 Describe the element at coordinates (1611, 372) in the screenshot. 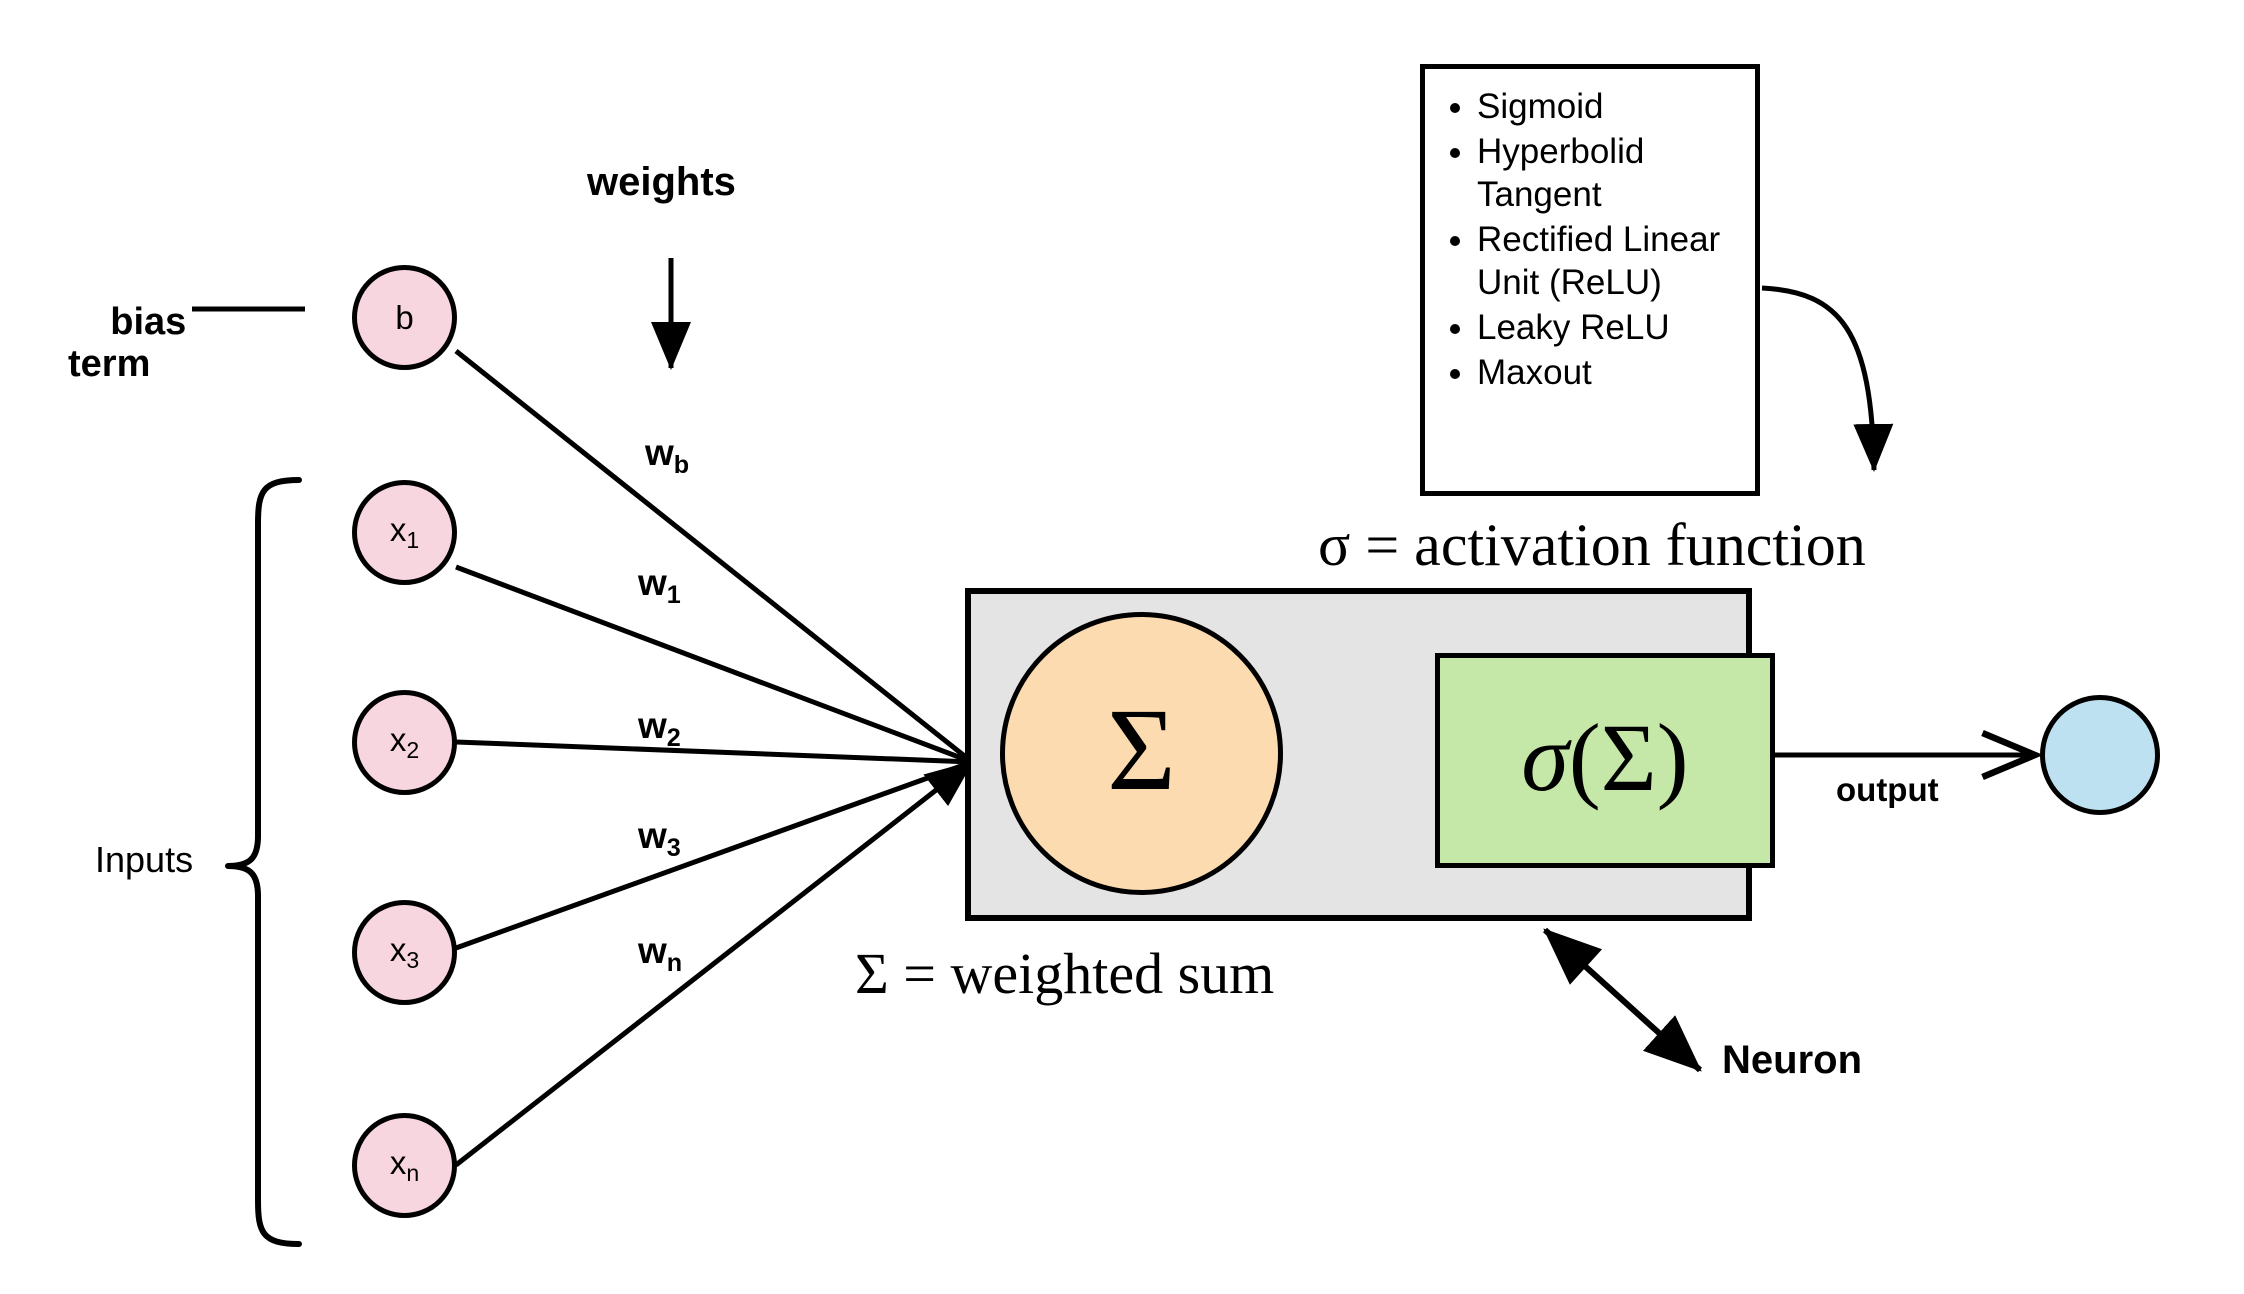

I see `activation-function-item: Maxout` at that location.